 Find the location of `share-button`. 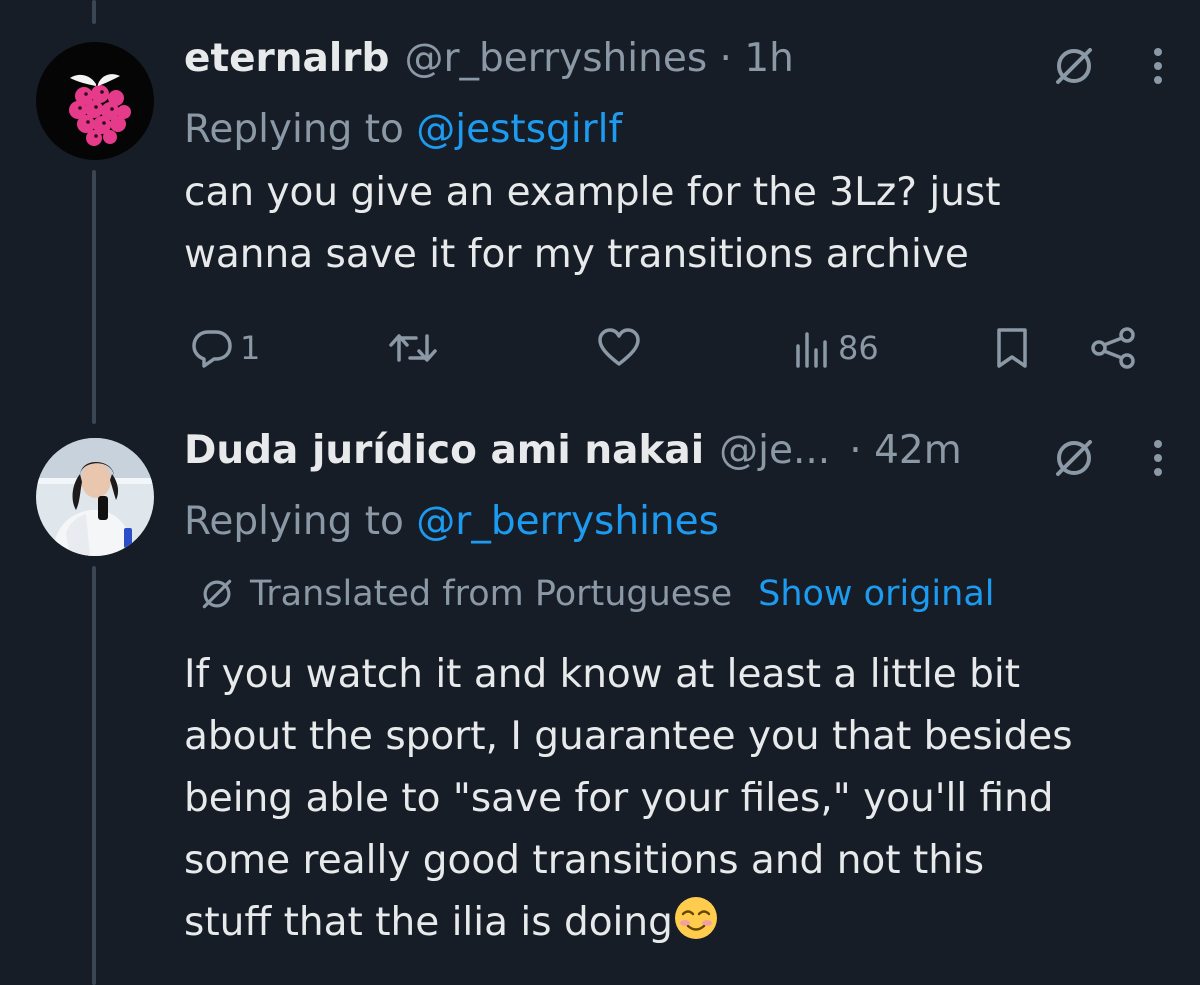

share-button is located at coordinates (1113, 348).